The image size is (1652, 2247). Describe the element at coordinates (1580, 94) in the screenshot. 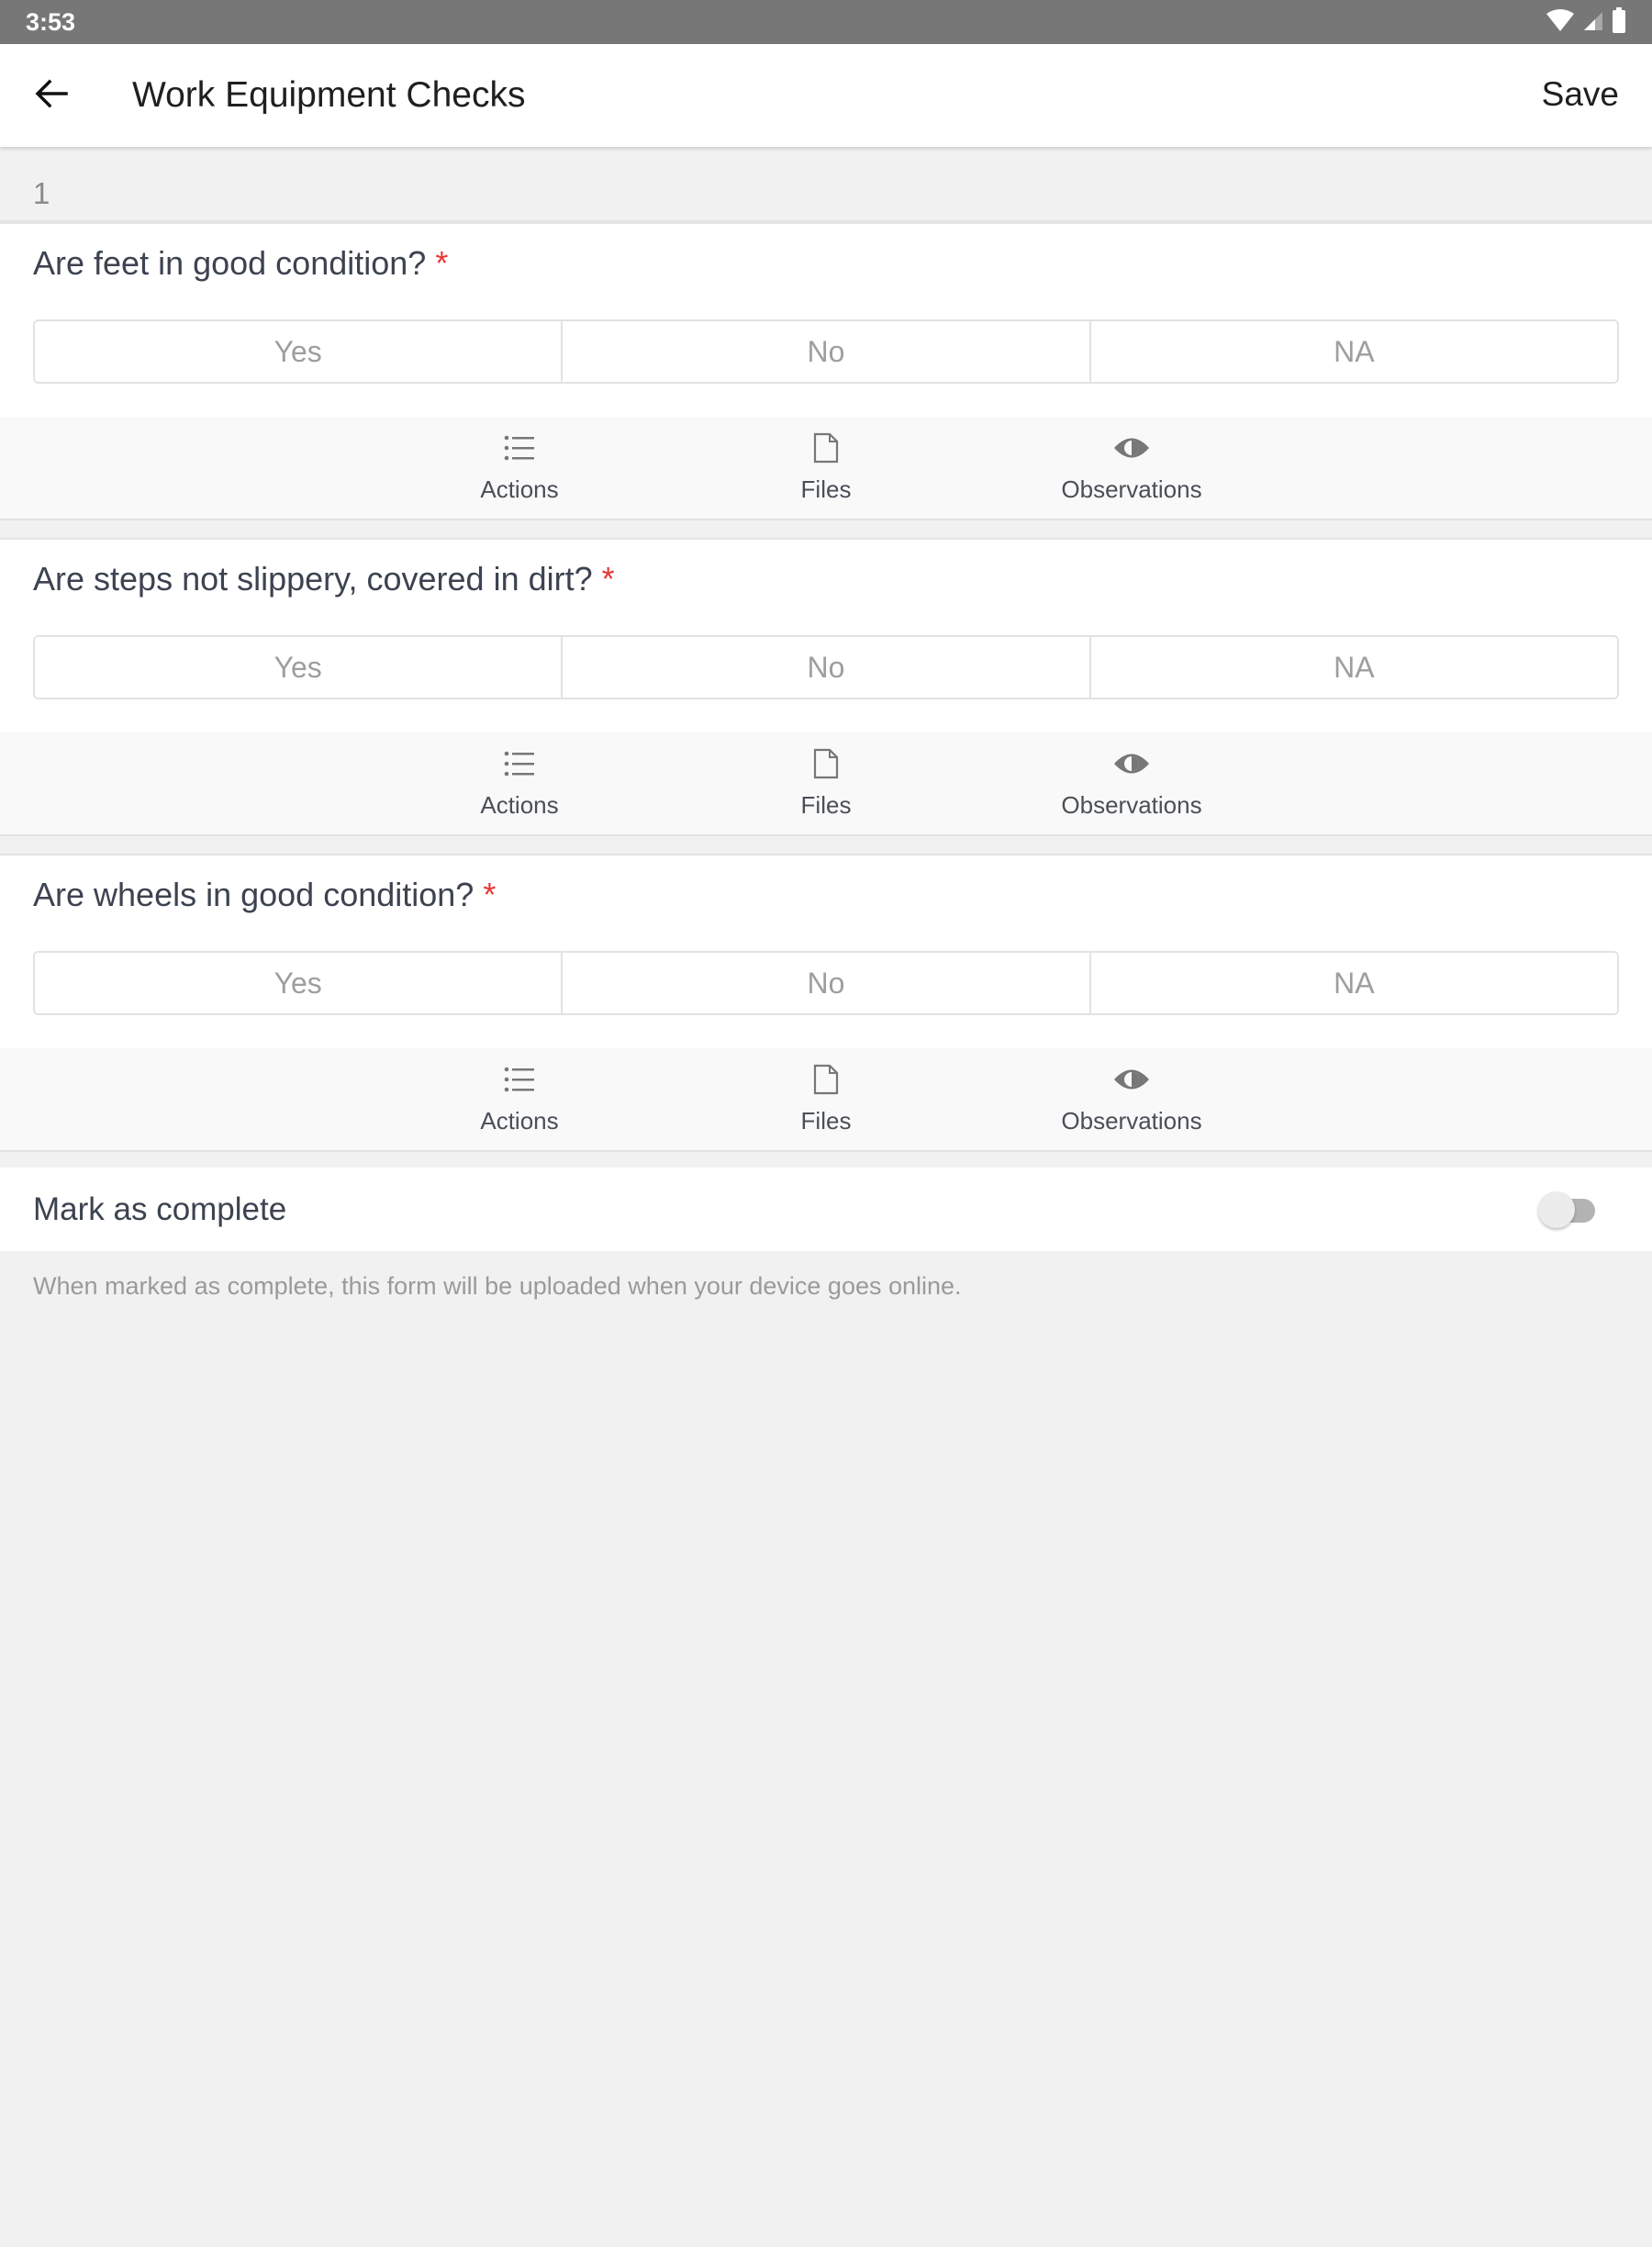

I see `save-button: Save` at that location.